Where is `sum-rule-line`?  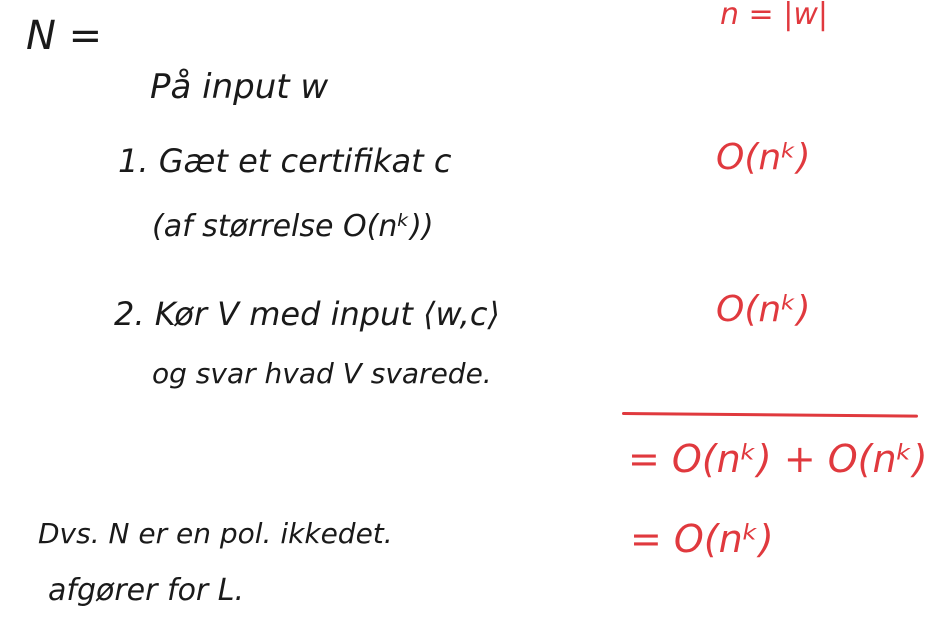
sum-rule-line is located at coordinates (770, 415).